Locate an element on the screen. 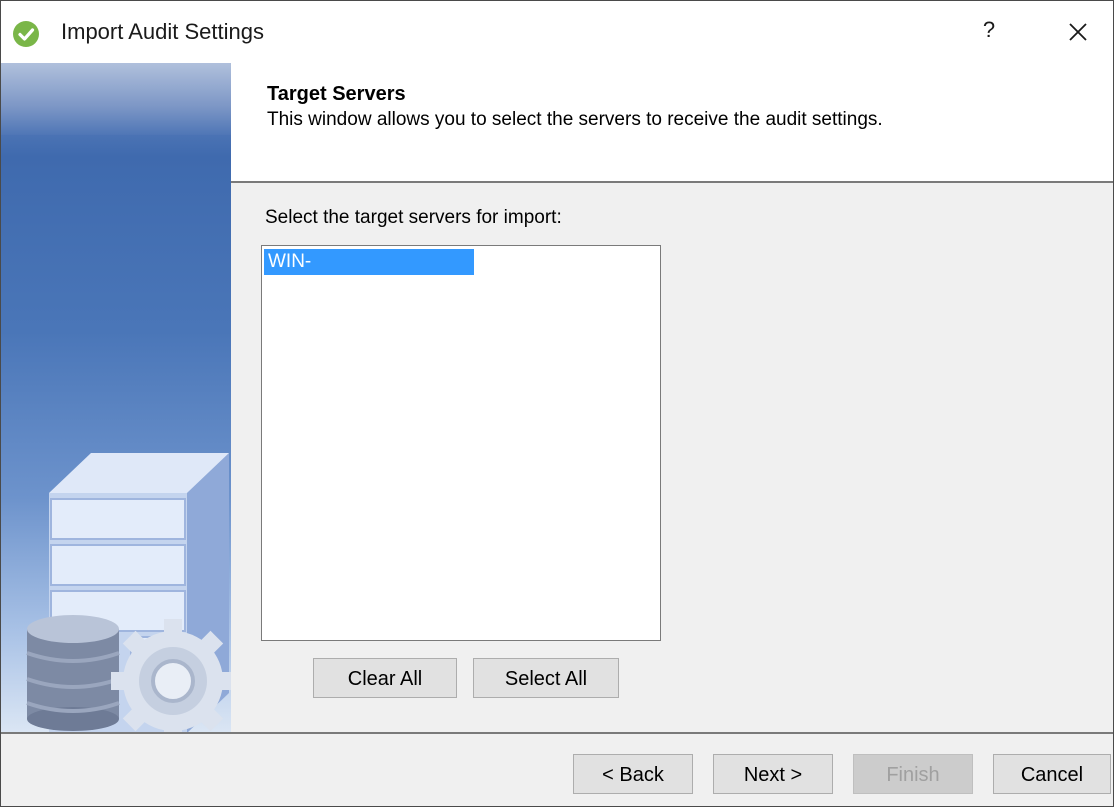  wizard-footer: < Back Next > Finish Cancel is located at coordinates (557, 769).